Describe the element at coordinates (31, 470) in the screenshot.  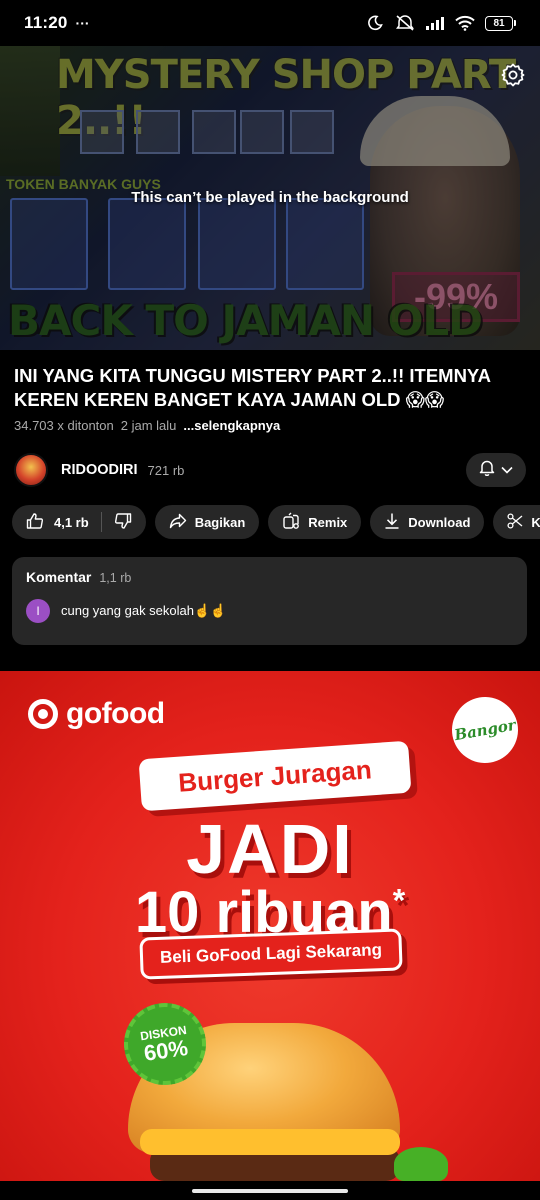
I see `channel-avatar` at that location.